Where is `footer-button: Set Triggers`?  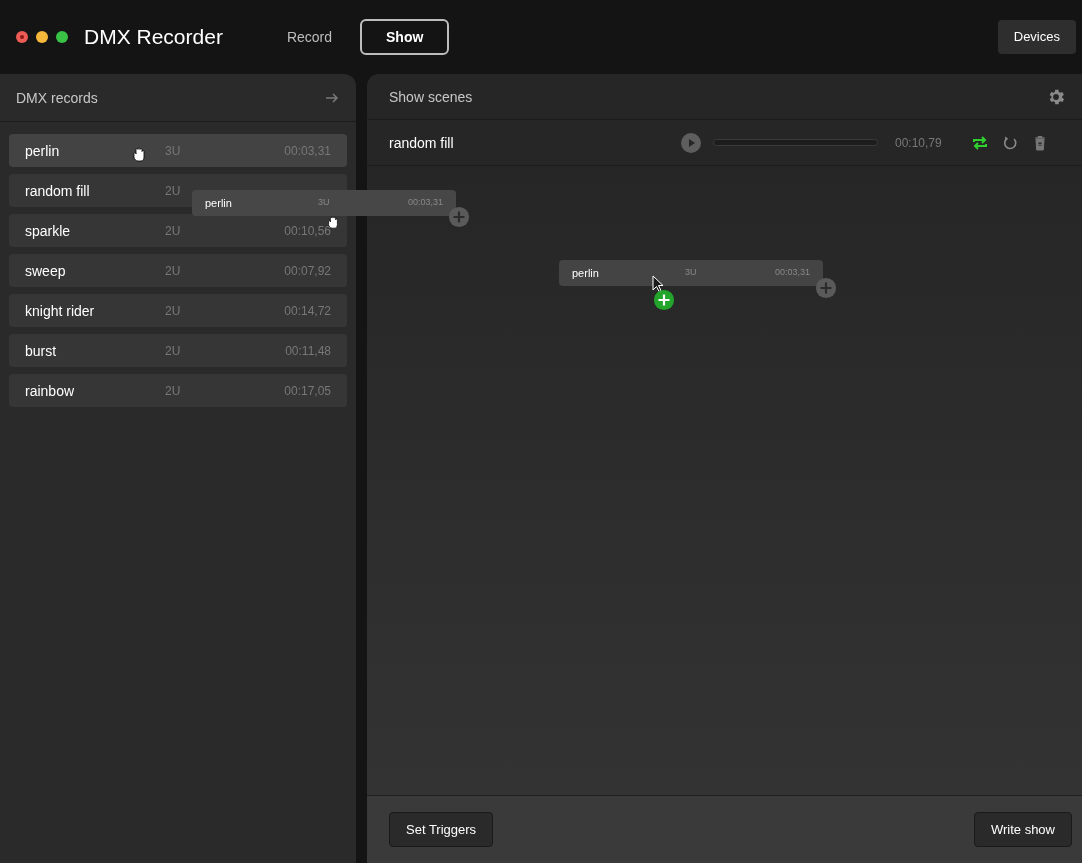 footer-button: Set Triggers is located at coordinates (441, 829).